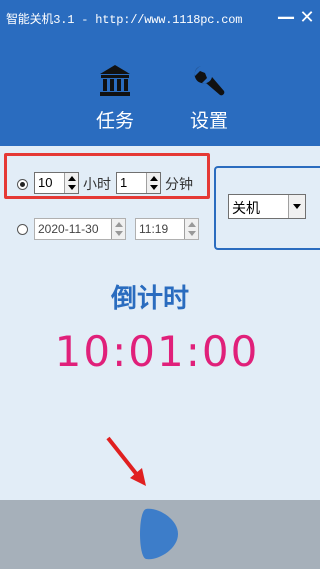  Describe the element at coordinates (246, 209) in the screenshot. I see `action-select-value: 关机` at that location.